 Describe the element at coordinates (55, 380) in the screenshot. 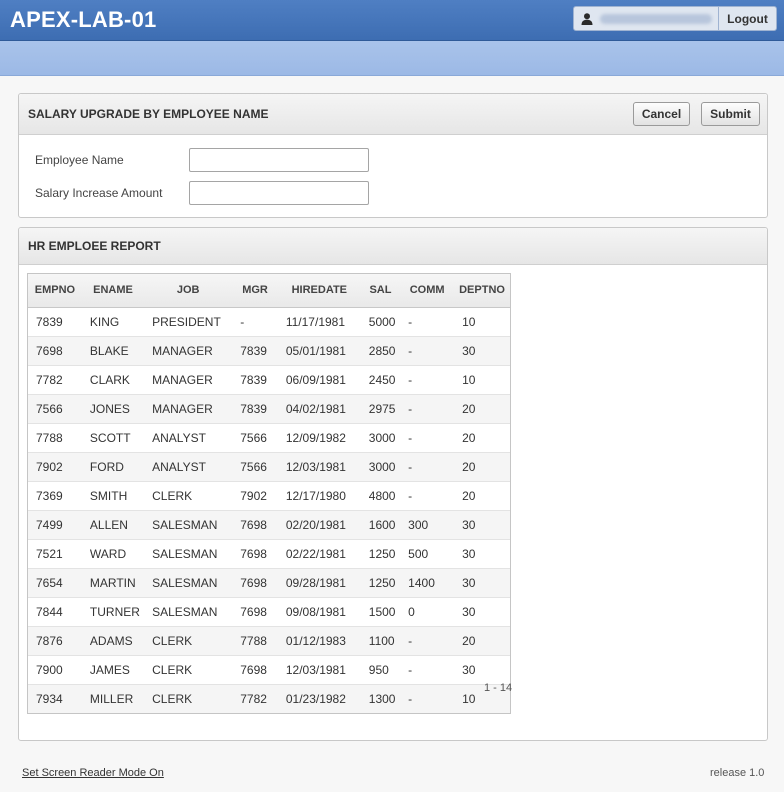

I see `cell-empno: 7782` at that location.